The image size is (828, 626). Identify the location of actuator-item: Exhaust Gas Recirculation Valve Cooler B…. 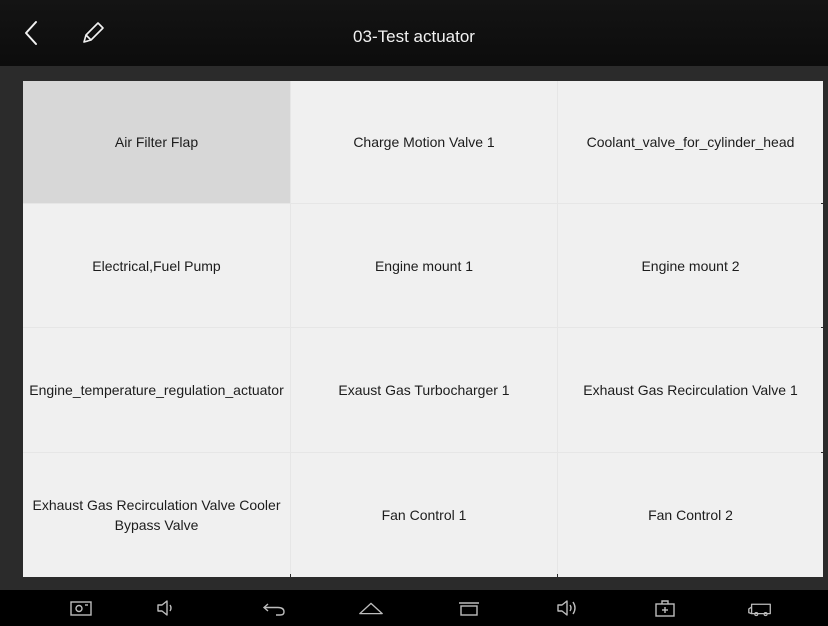
(156, 515).